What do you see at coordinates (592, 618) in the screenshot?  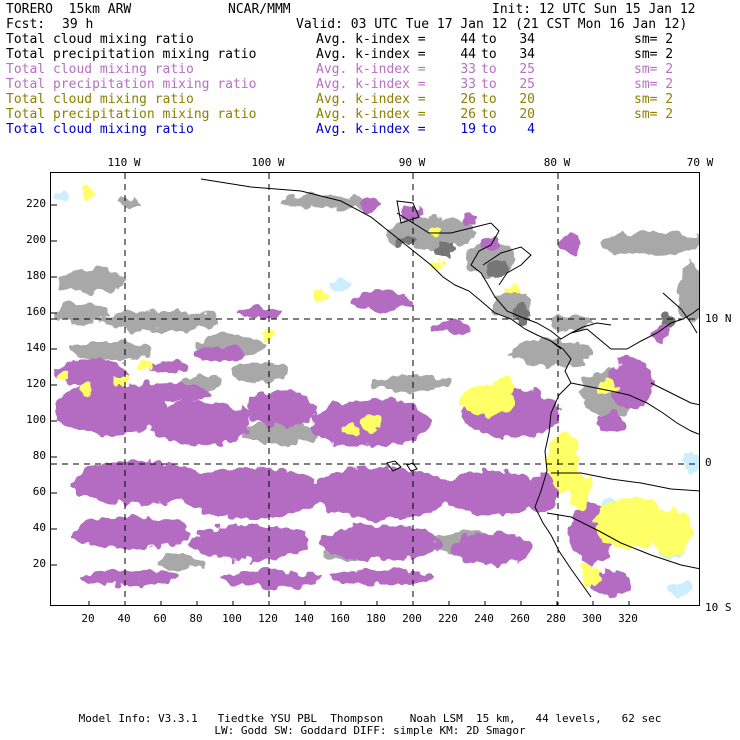 I see `x-tick-label: 300` at bounding box center [592, 618].